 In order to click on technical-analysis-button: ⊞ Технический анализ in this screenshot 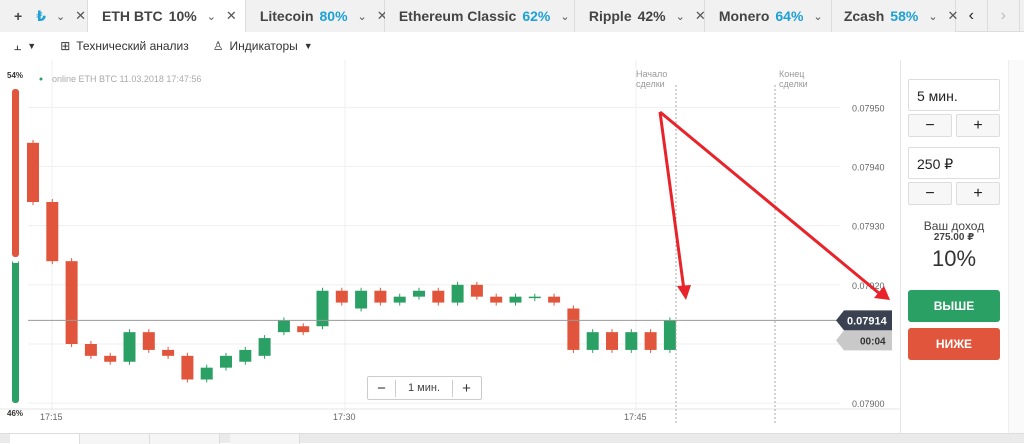, I will do `click(124, 46)`.